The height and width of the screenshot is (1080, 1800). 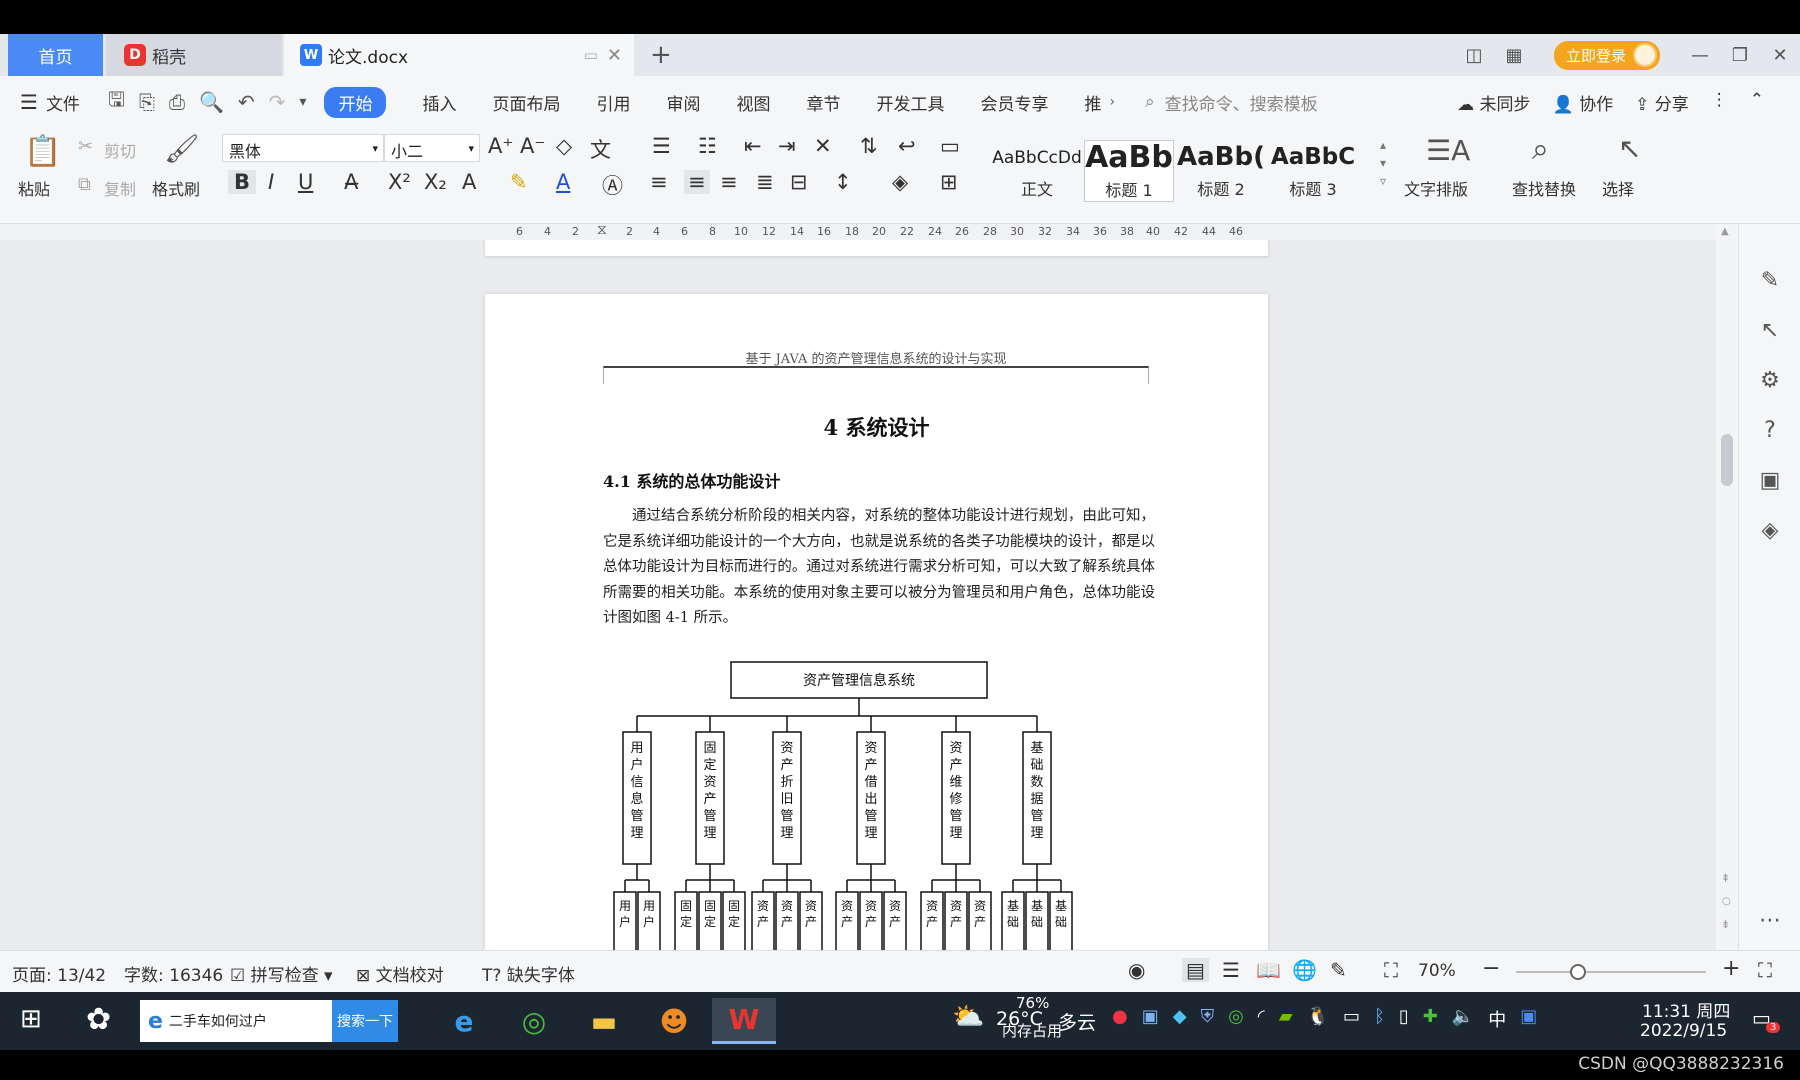 I want to click on more-tools-icon: ⋯, so click(x=1770, y=921).